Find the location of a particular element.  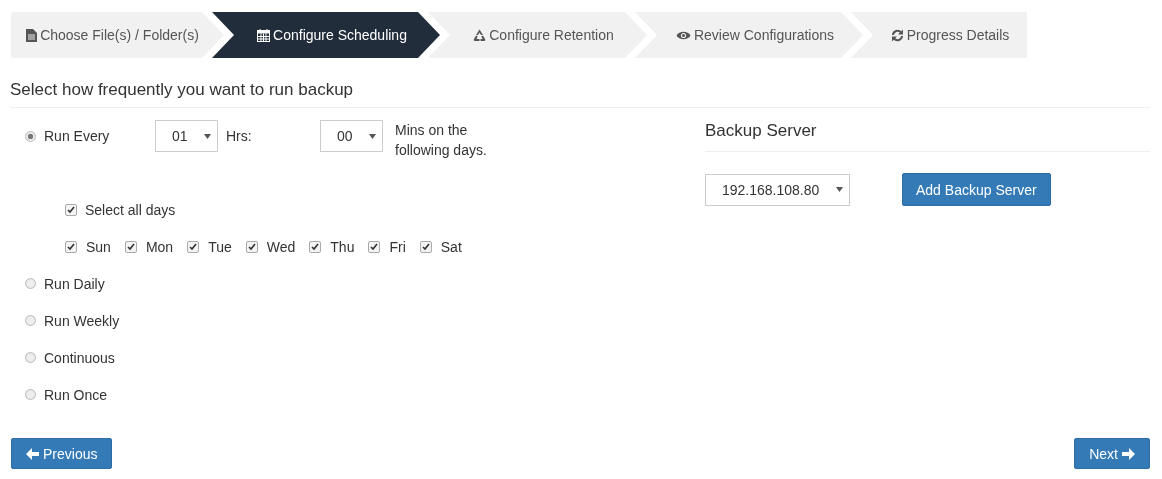

wizard-step: Choose File(s) / Folder(s) is located at coordinates (117, 35).